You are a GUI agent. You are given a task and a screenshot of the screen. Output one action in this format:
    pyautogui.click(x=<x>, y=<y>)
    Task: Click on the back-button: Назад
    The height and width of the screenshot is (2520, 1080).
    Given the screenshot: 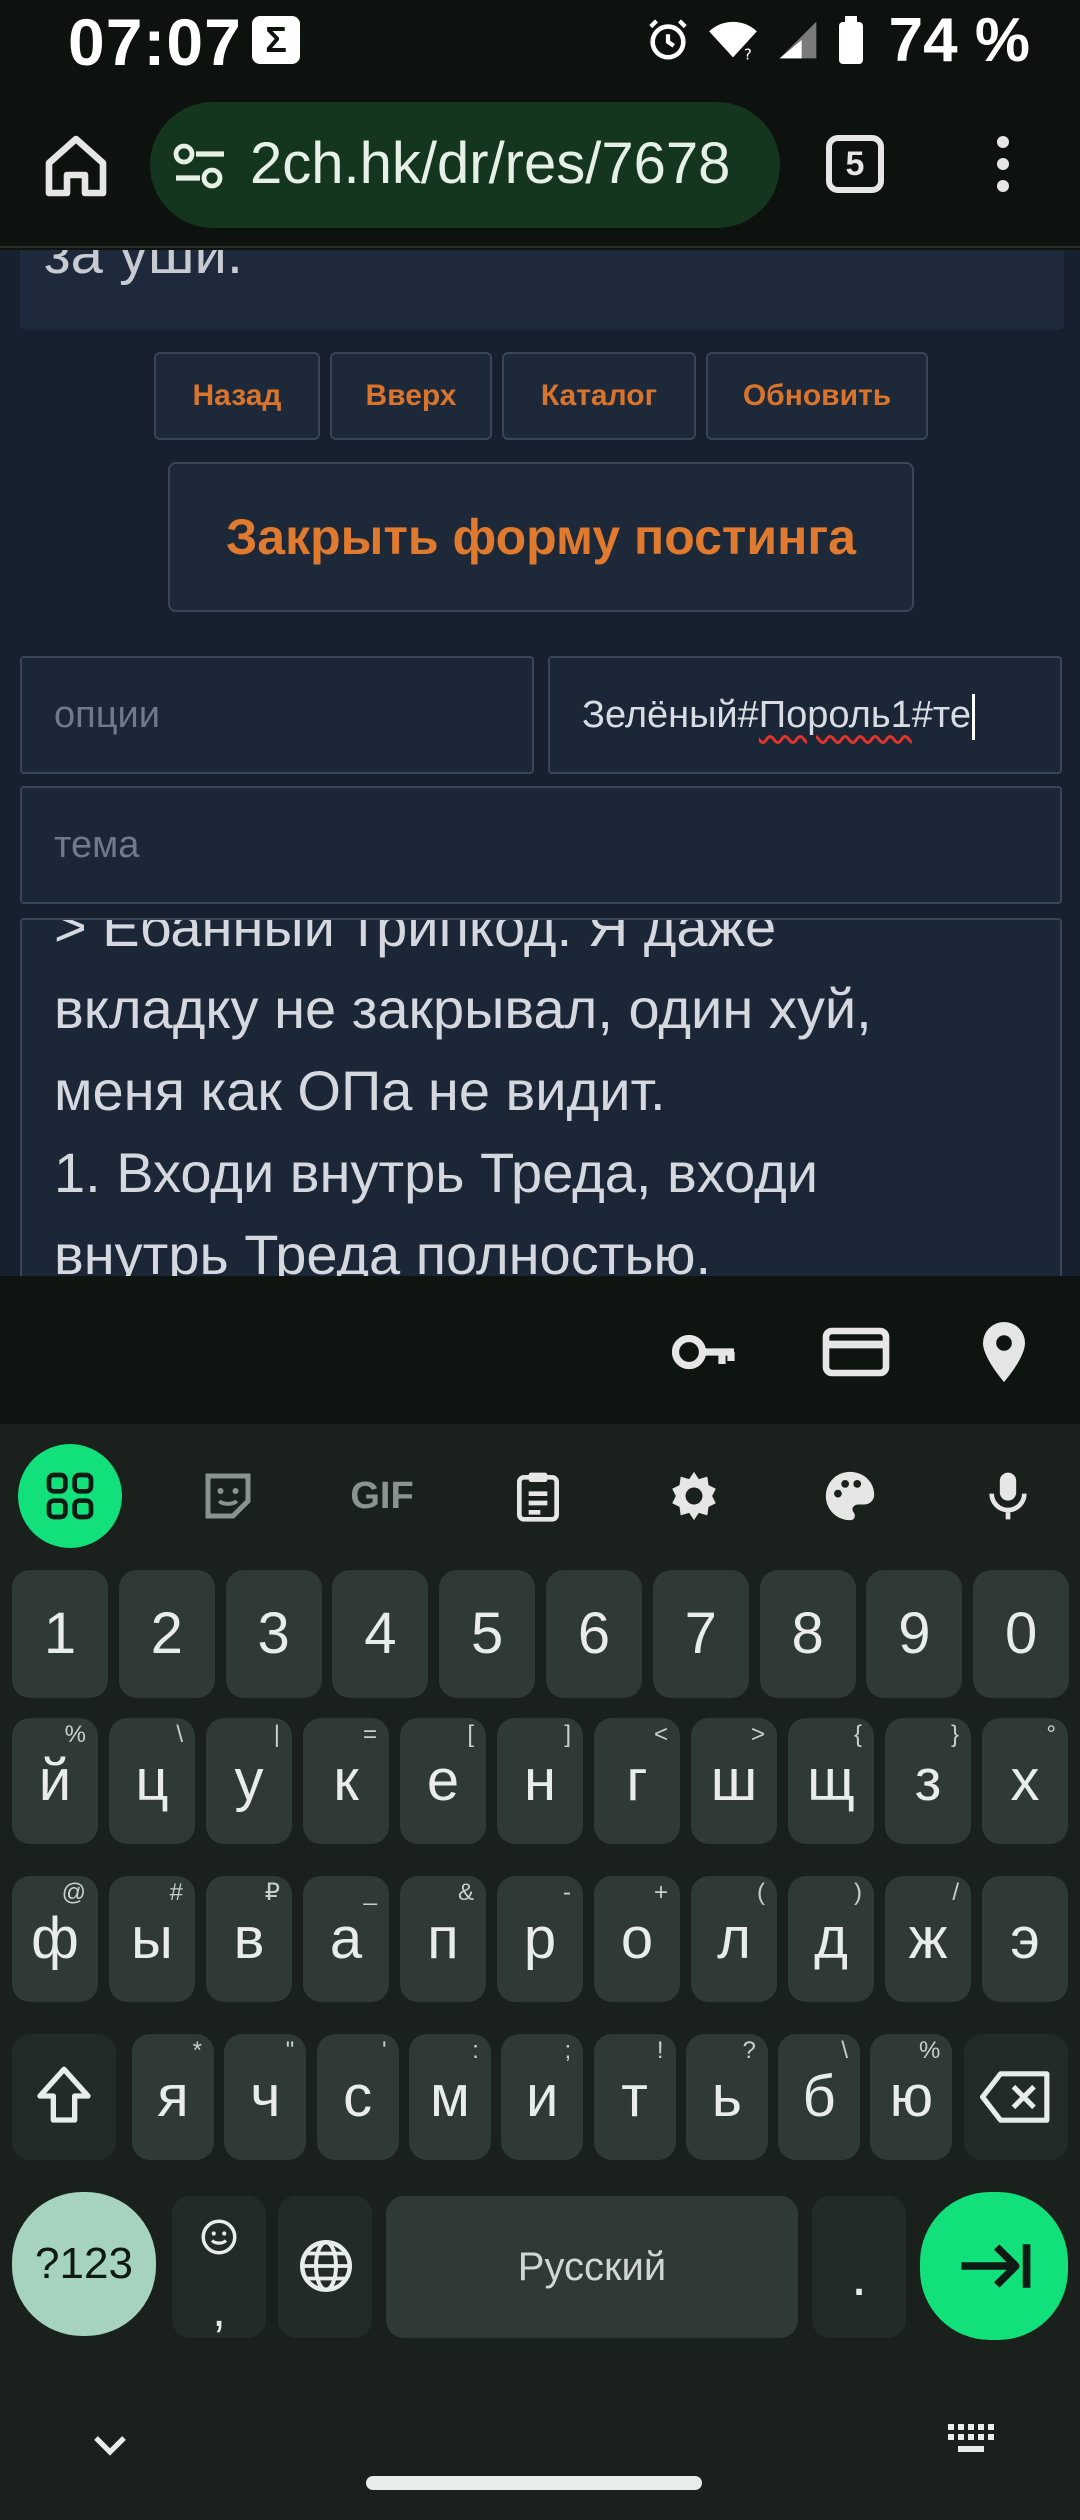 What is the action you would take?
    pyautogui.click(x=237, y=396)
    